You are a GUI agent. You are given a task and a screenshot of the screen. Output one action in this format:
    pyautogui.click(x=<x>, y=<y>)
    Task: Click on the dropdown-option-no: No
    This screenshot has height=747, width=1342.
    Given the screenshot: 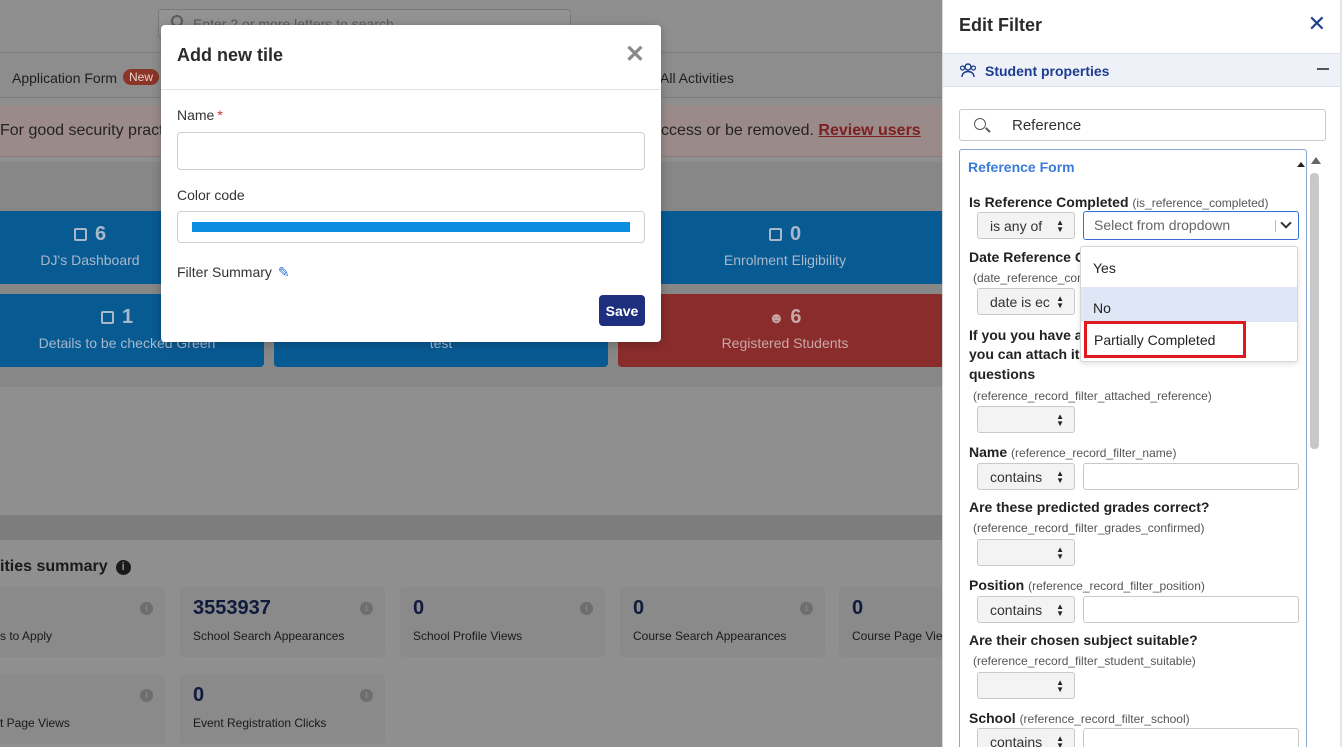 What is the action you would take?
    pyautogui.click(x=1189, y=304)
    